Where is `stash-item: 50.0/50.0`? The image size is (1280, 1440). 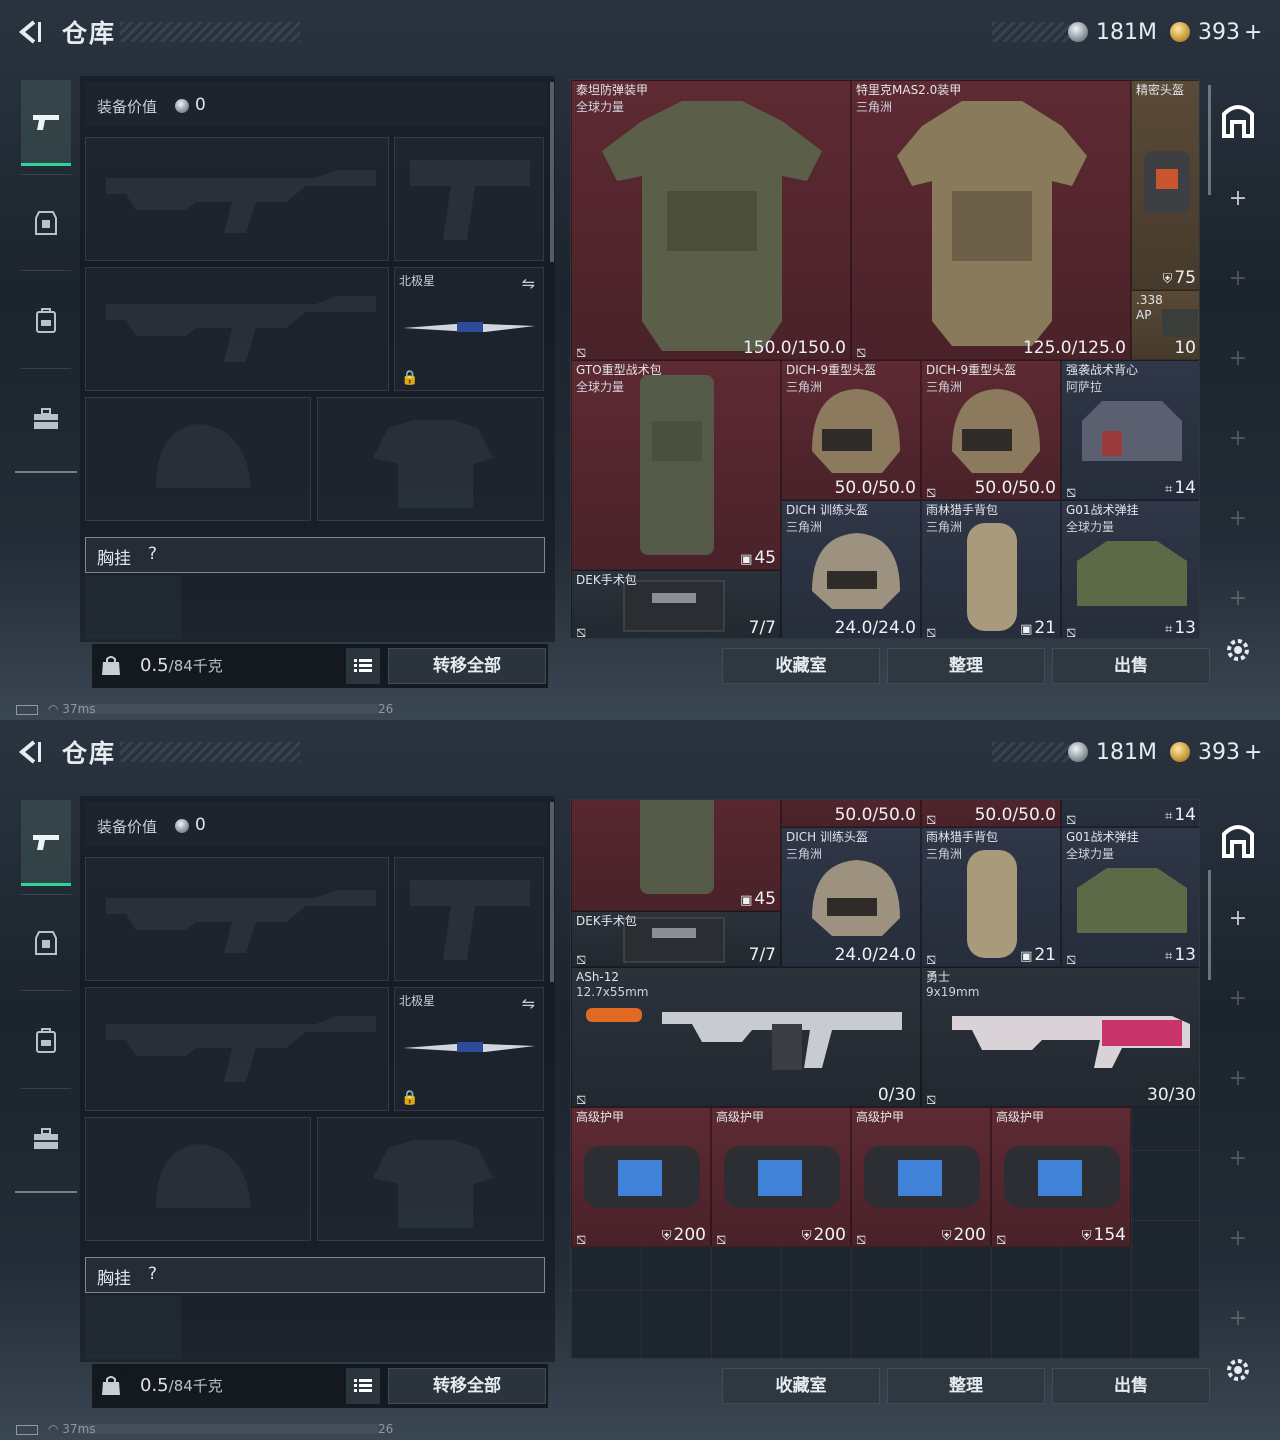
stash-item: 50.0/50.0 is located at coordinates (851, 813).